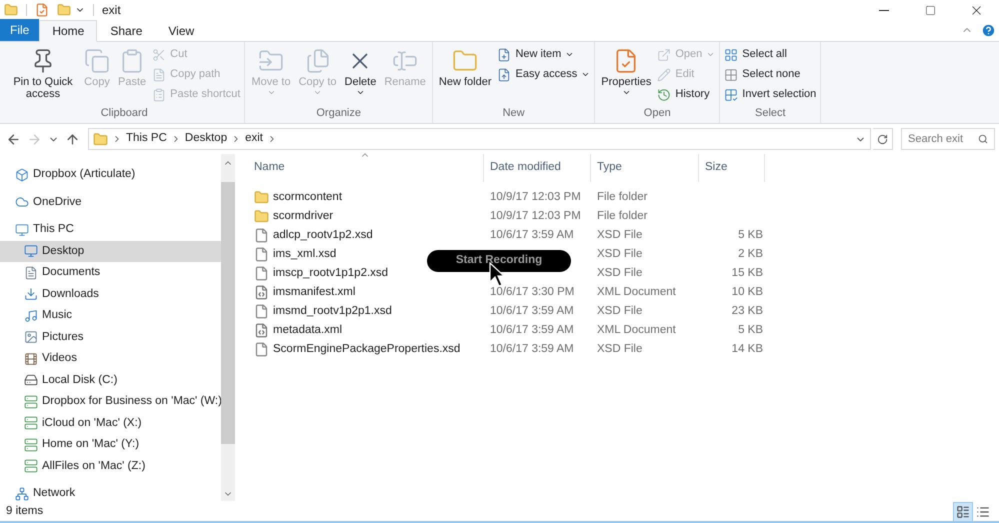 This screenshot has height=523, width=999. What do you see at coordinates (664, 55) in the screenshot?
I see `open-icon` at bounding box center [664, 55].